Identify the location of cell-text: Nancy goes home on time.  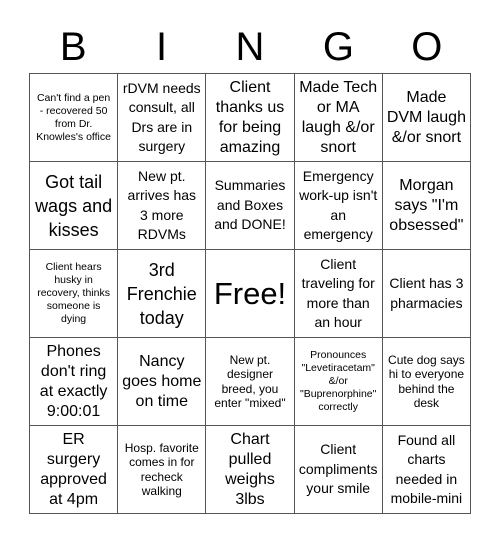
(162, 381).